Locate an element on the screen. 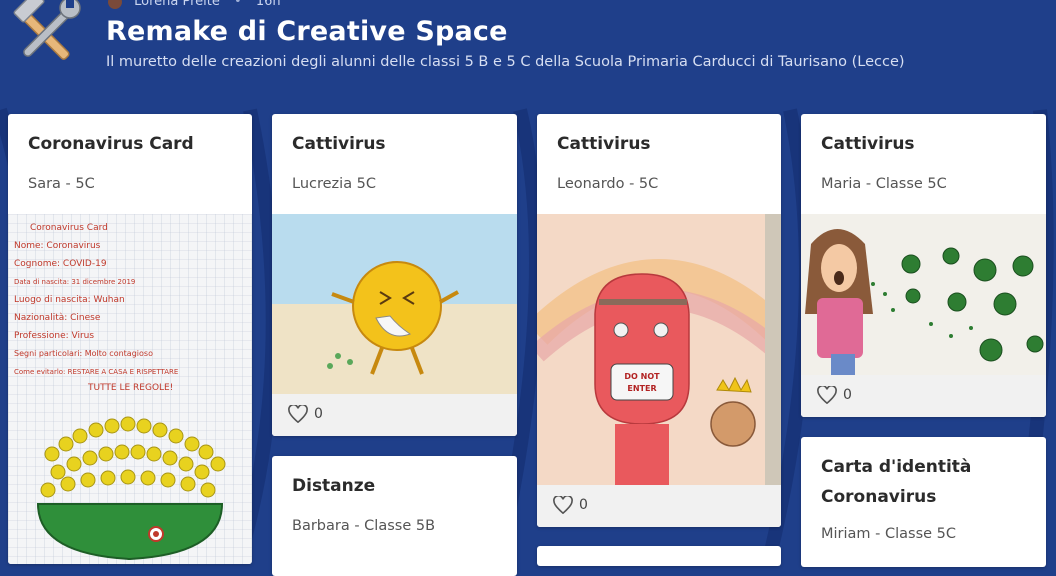 This screenshot has height=576, width=1056. wall-title: Remake di Creative Space is located at coordinates (307, 31).